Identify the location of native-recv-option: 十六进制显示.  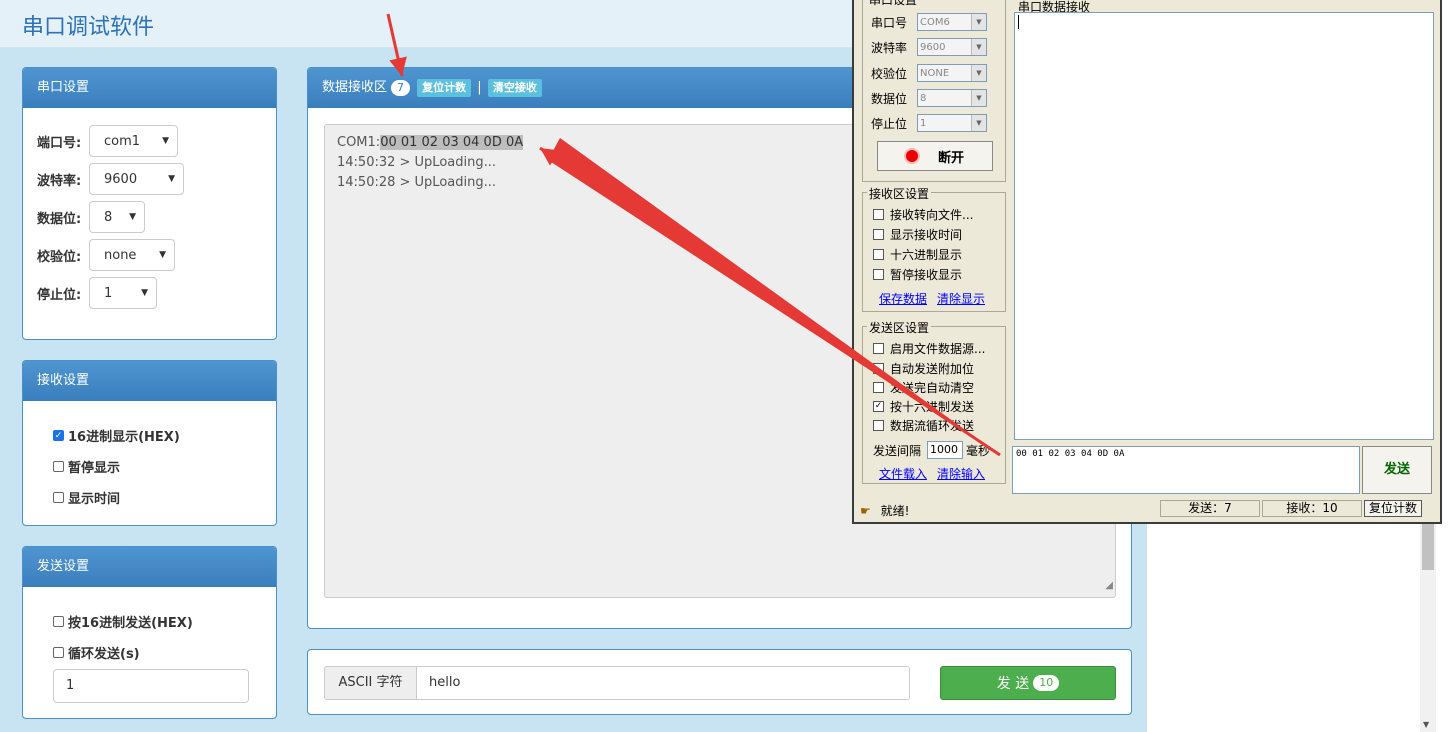
(917, 254).